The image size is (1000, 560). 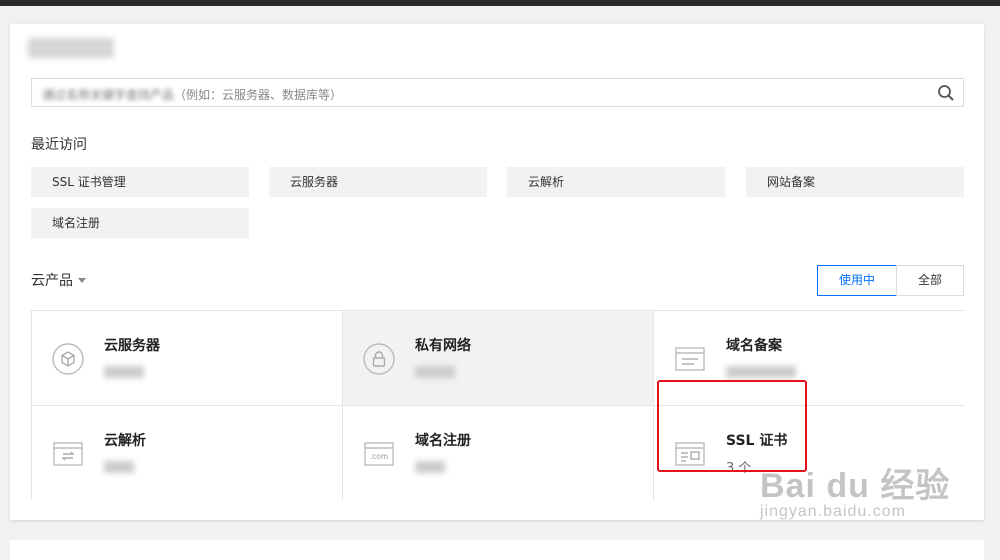 I want to click on baidu-watermark: Bai du 经验 jingyan.baidu.com, so click(x=870, y=498).